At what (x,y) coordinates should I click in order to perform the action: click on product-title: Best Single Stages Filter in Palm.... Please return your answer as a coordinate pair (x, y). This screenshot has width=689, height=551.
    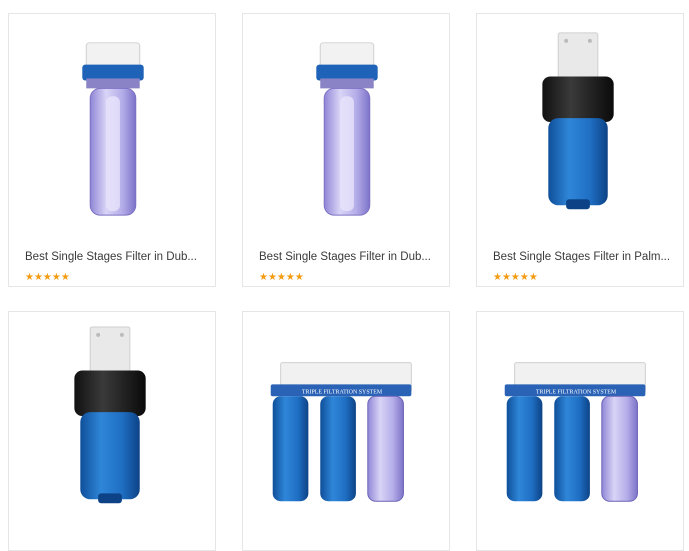
    Looking at the image, I should click on (581, 257).